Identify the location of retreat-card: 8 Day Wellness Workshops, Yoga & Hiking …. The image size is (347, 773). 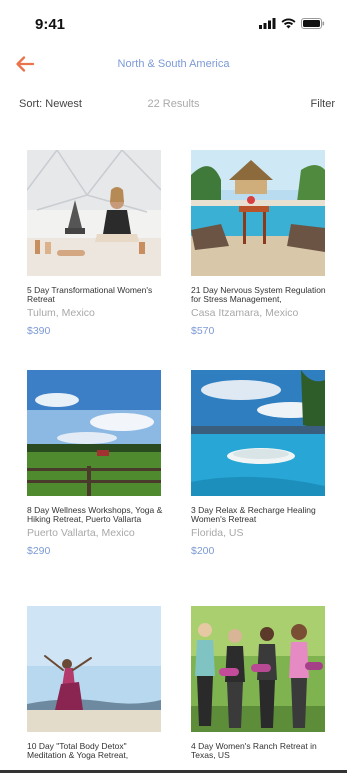
(97, 463).